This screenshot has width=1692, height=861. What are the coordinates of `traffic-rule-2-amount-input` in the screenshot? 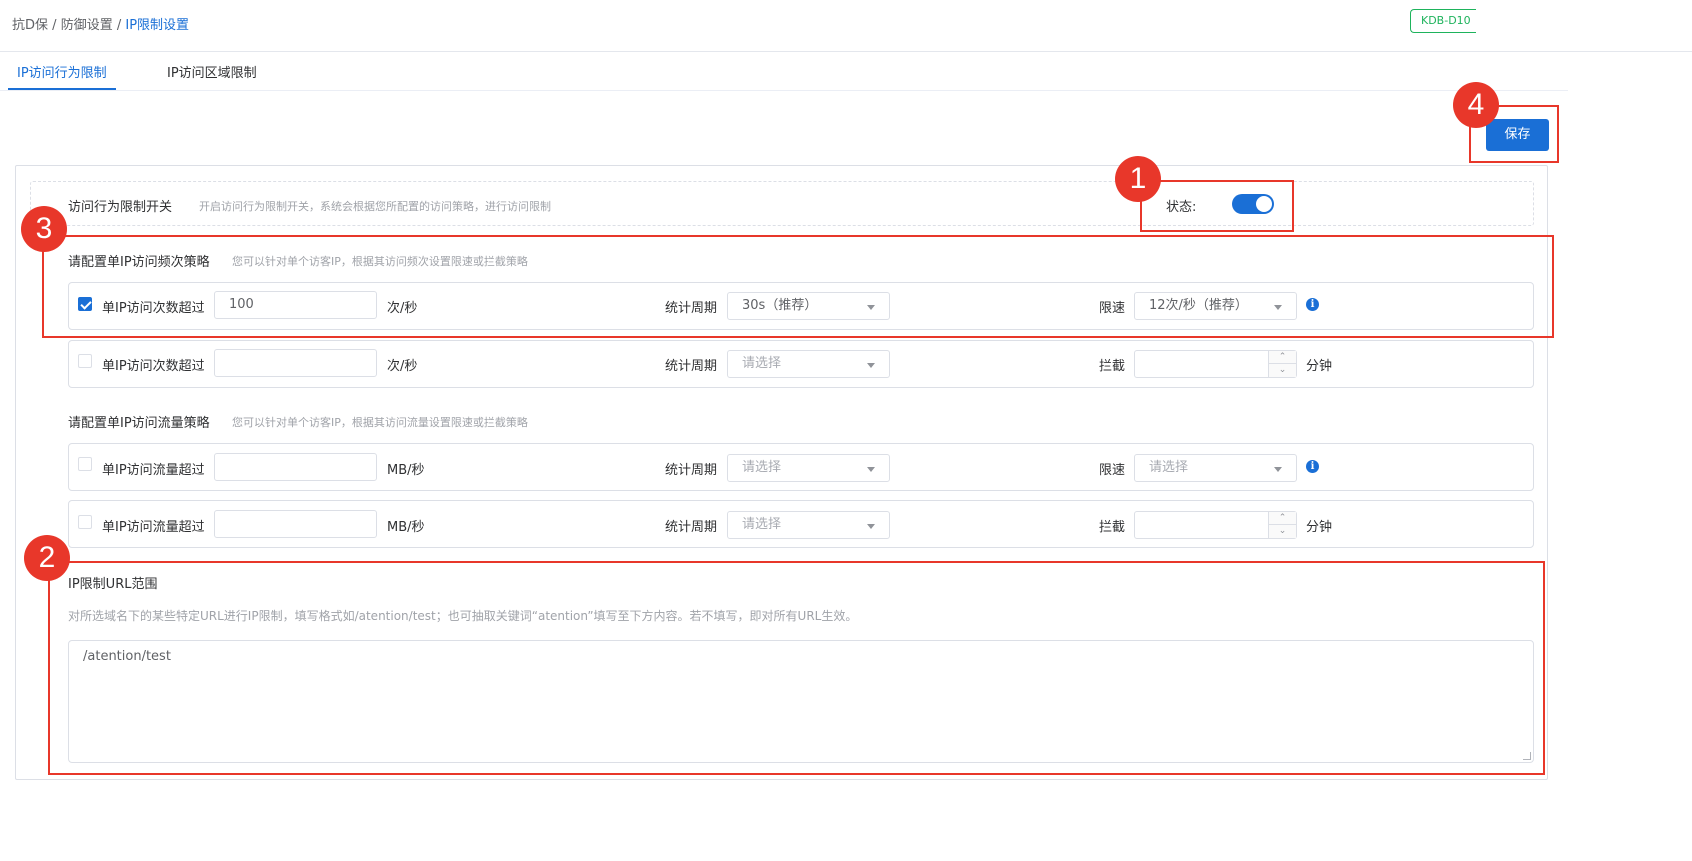 It's located at (295, 524).